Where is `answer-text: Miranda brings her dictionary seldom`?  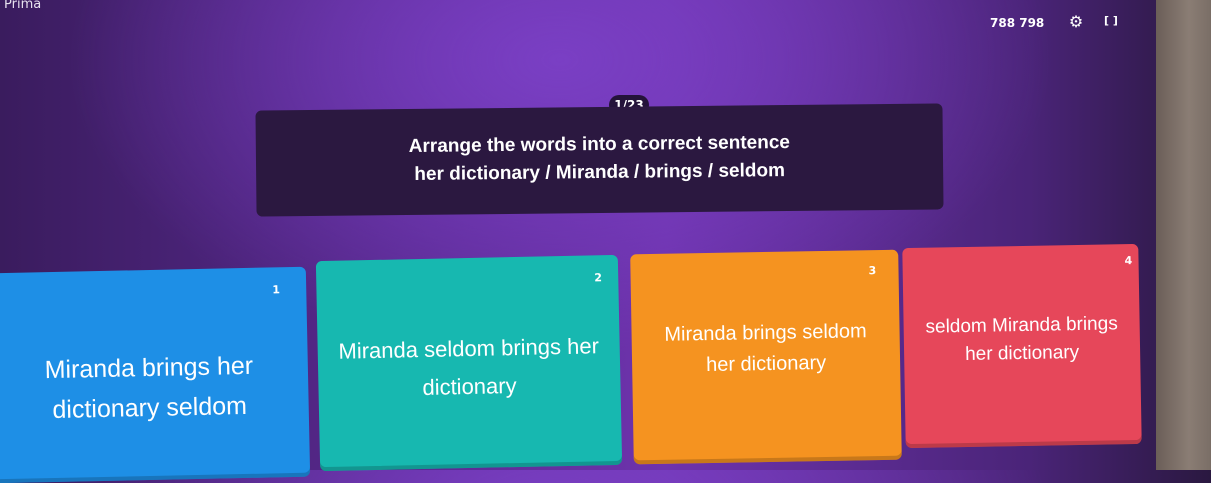 answer-text: Miranda brings her dictionary seldom is located at coordinates (149, 388).